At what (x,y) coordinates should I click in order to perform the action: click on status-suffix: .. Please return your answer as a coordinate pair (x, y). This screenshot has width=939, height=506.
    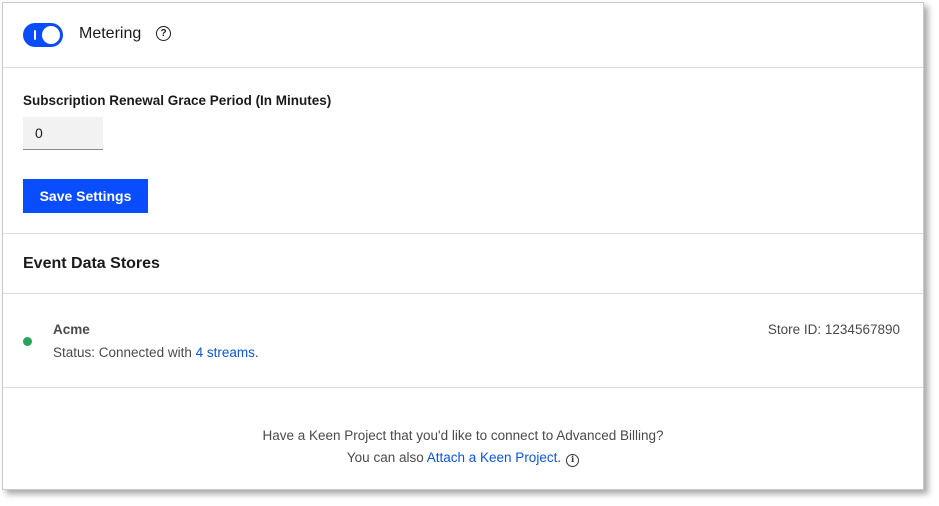
    Looking at the image, I should click on (256, 352).